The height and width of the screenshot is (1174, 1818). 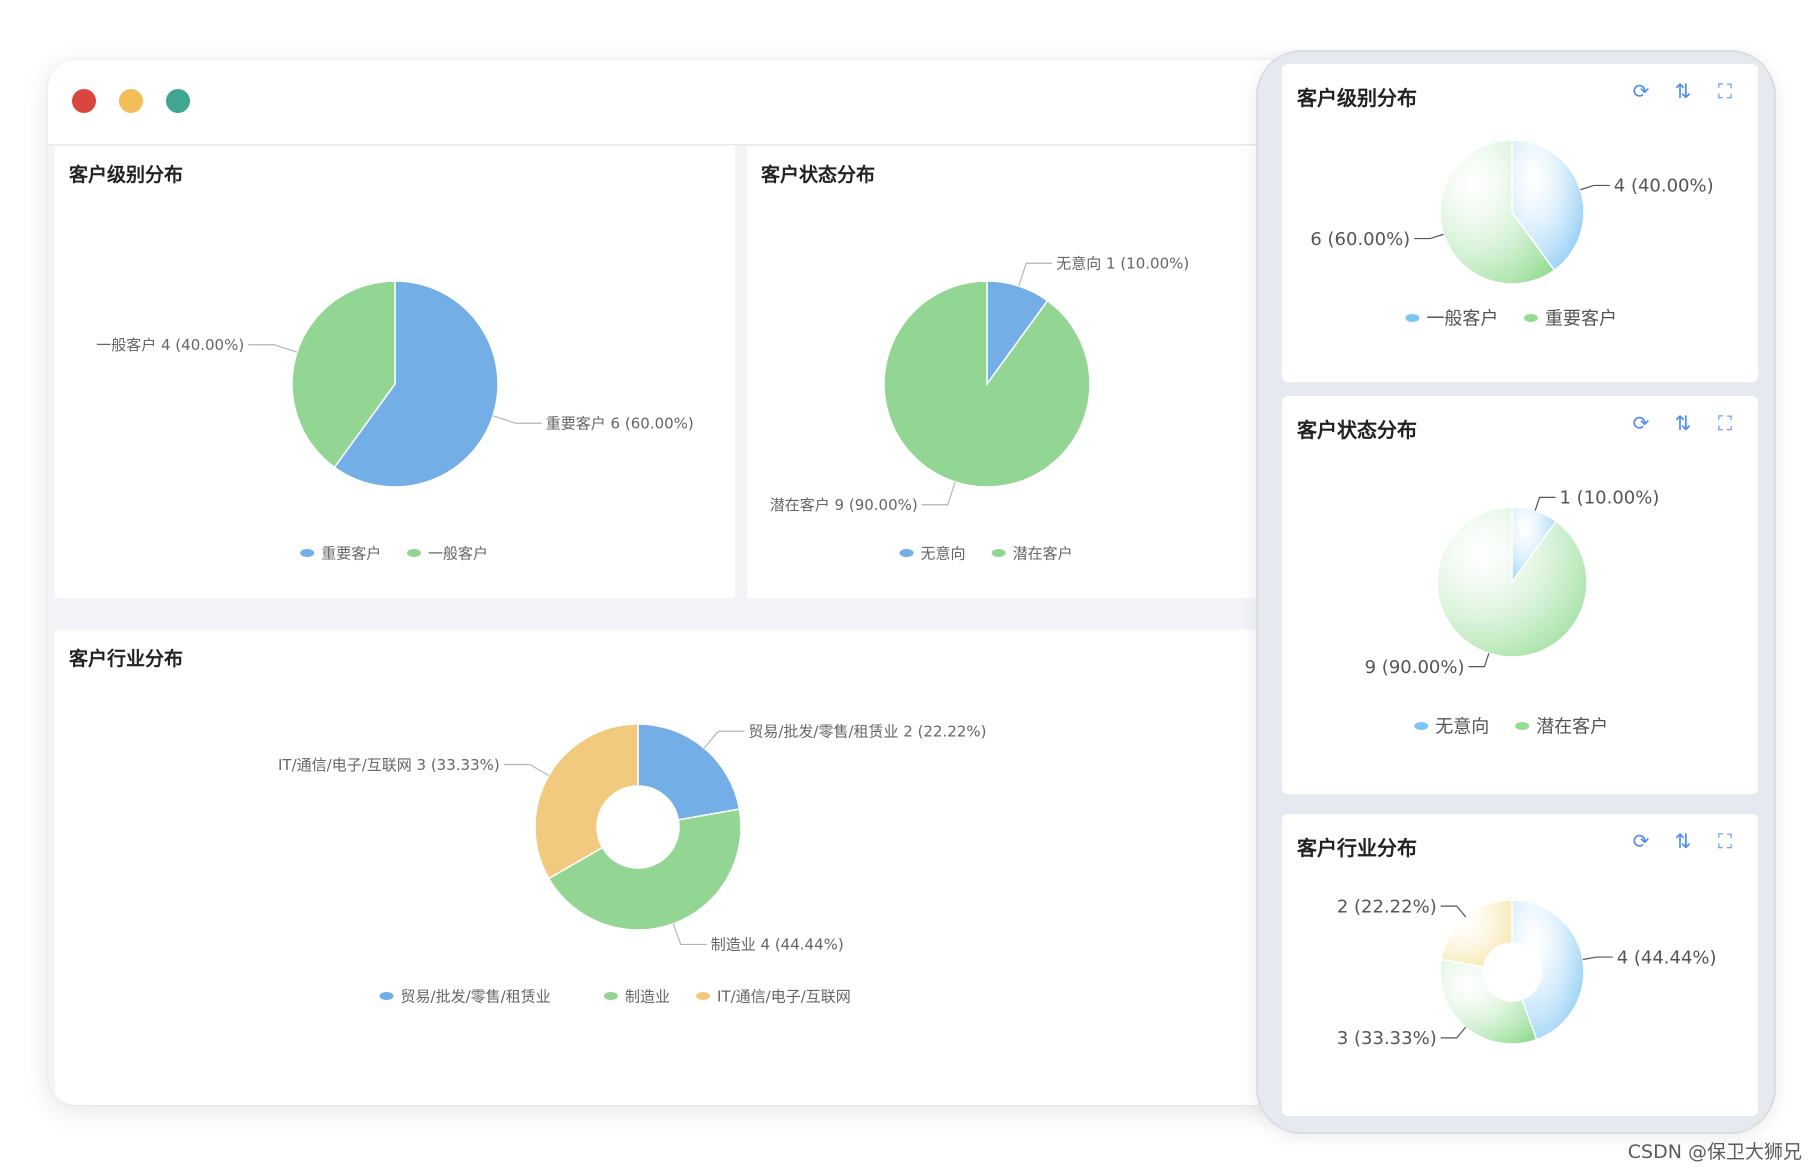 What do you see at coordinates (1610, 498) in the screenshot?
I see `slice-label-0: 1 (10.00%)` at bounding box center [1610, 498].